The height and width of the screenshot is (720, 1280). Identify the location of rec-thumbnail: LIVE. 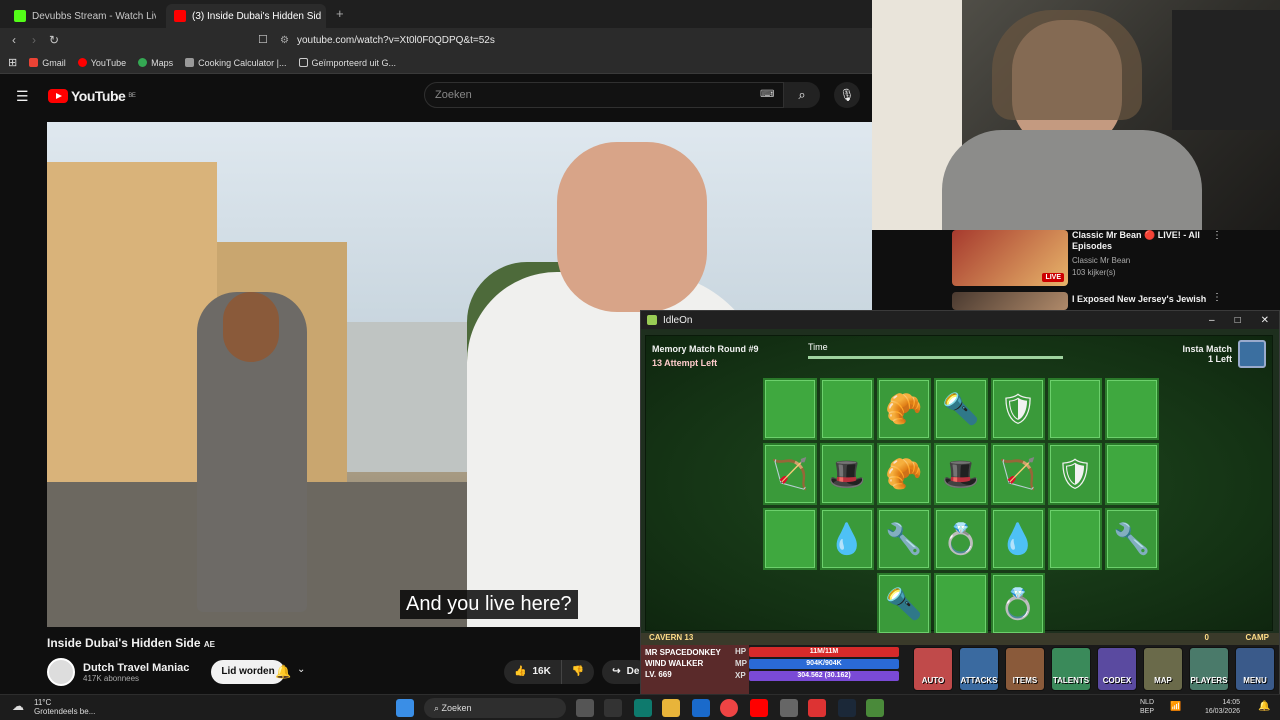
(1010, 258).